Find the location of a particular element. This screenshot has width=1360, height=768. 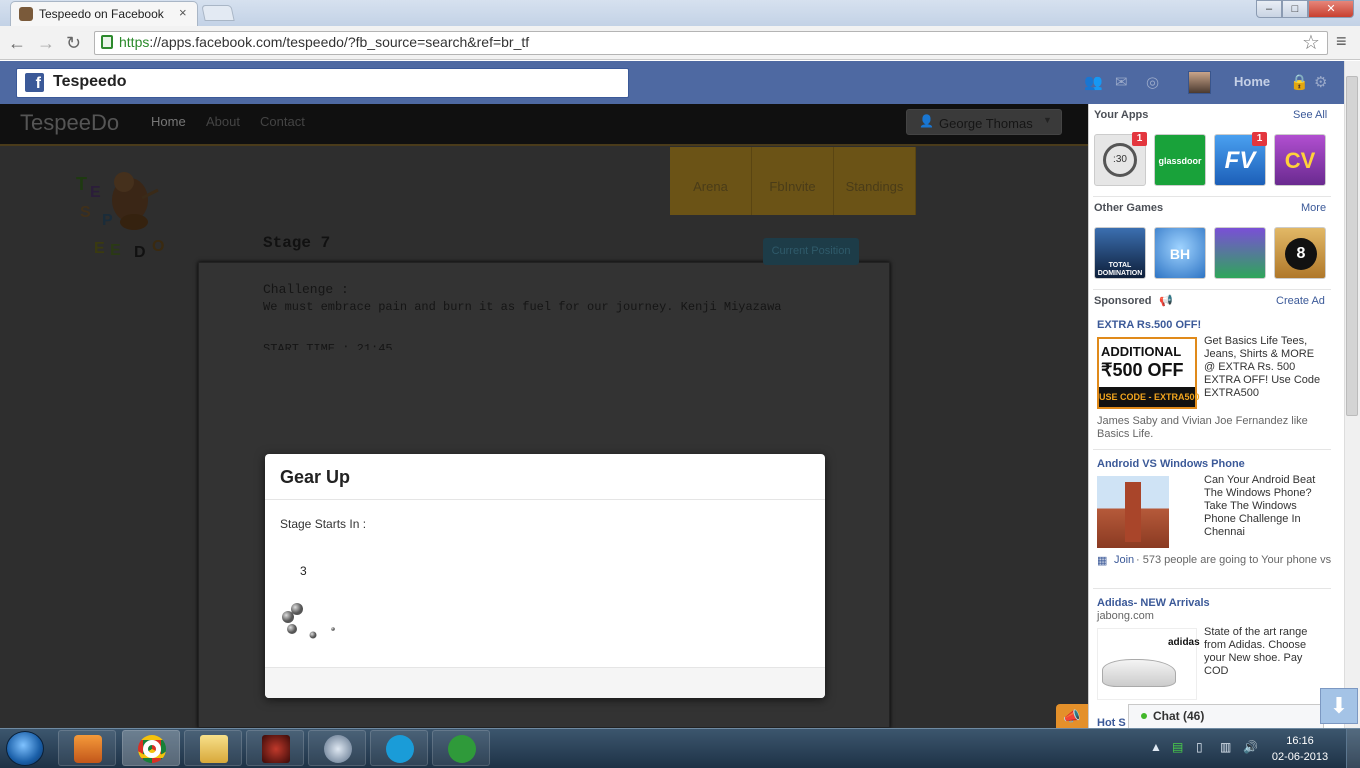

logo-letter: D is located at coordinates (140, 252).